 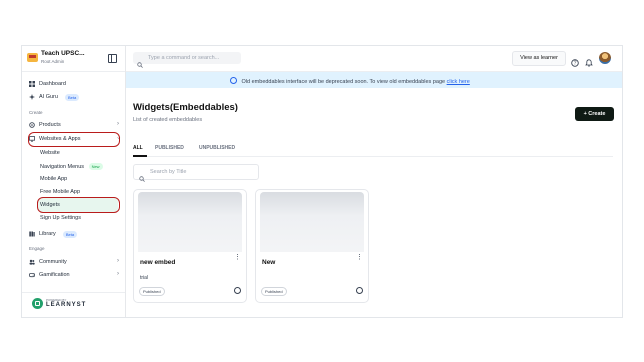 What do you see at coordinates (50, 125) in the screenshot?
I see `sidebar-item-label: Products` at bounding box center [50, 125].